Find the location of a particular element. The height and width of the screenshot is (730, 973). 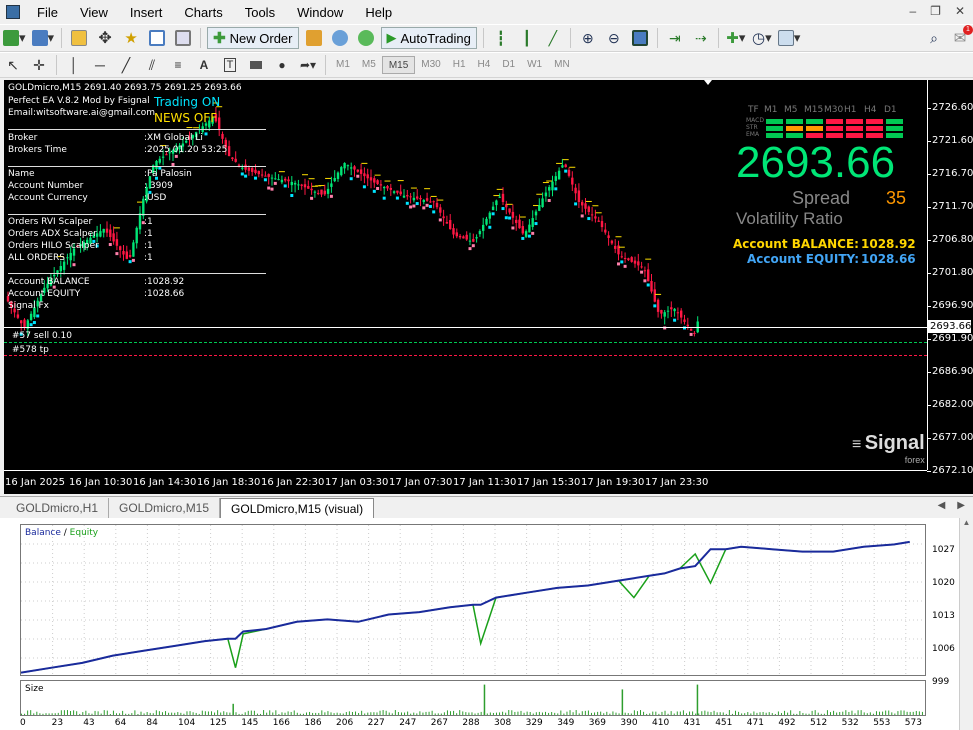

line-chart-icon: ╱ is located at coordinates (553, 38).